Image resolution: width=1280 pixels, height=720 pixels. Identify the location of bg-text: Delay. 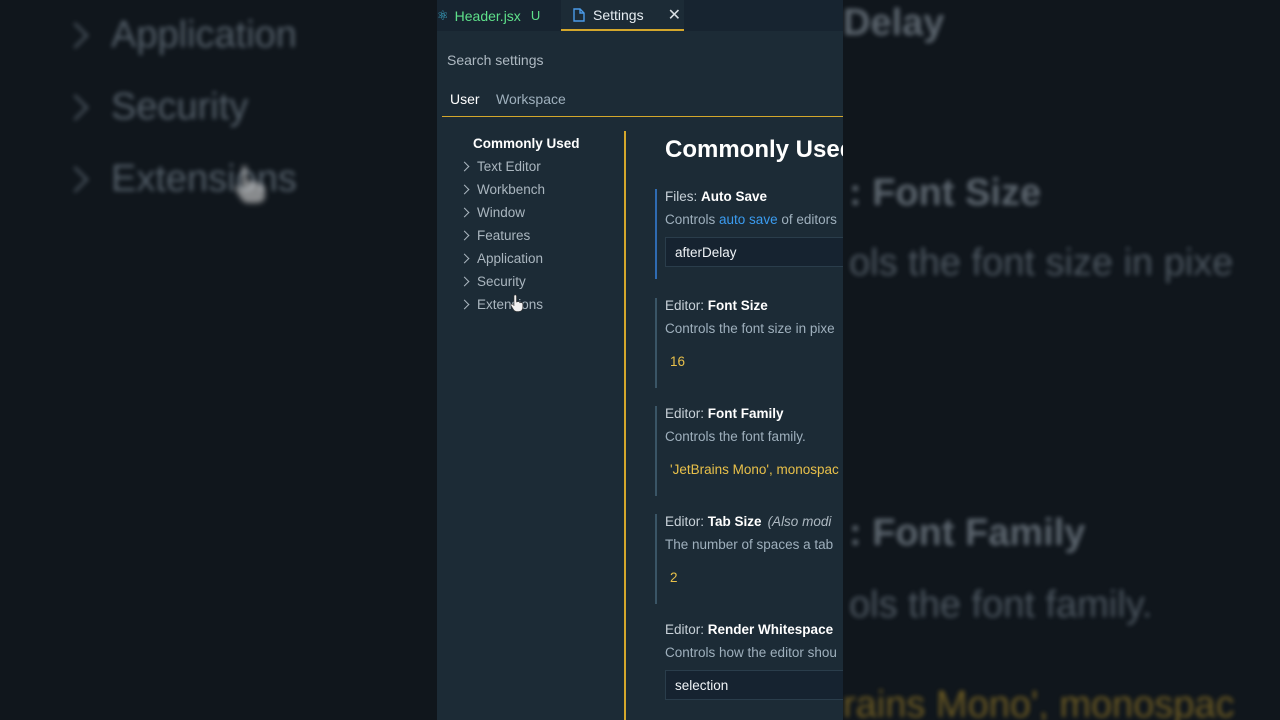
(894, 23).